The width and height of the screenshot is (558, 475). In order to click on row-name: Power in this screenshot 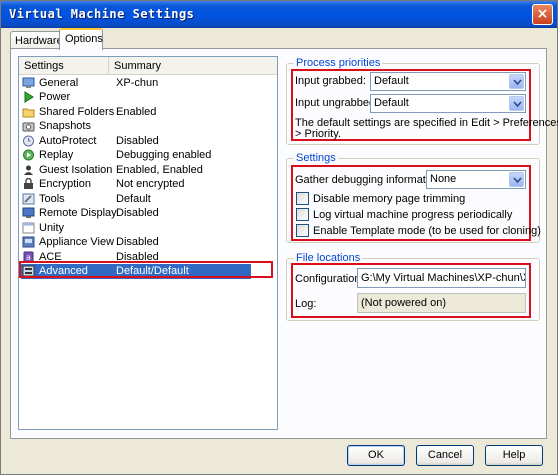, I will do `click(55, 97)`.